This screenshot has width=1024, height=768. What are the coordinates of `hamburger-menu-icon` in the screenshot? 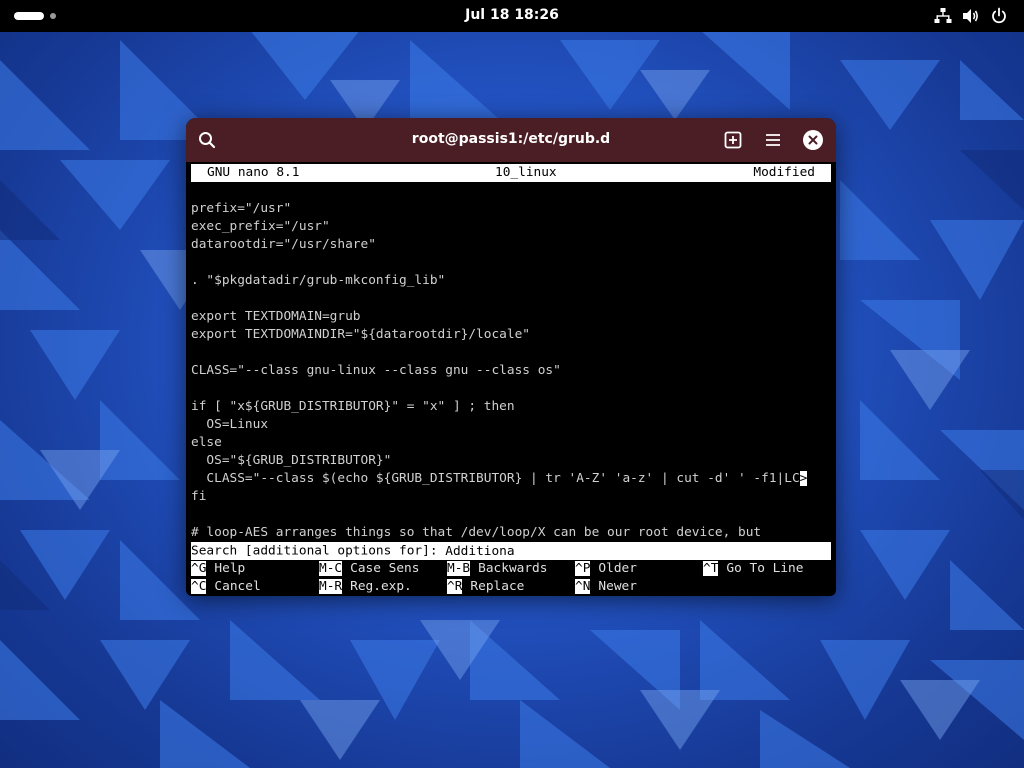 It's located at (773, 140).